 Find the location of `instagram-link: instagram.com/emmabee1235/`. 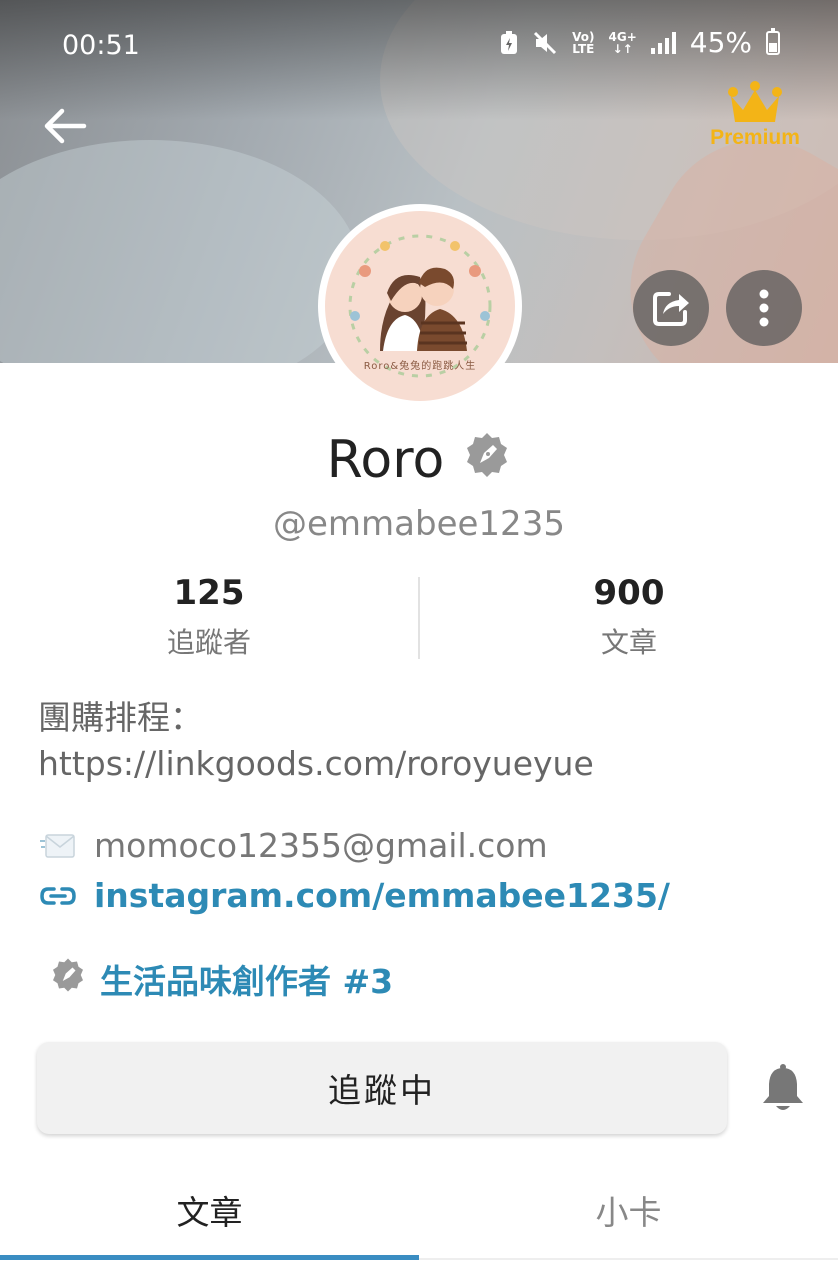

instagram-link: instagram.com/emmabee1235/ is located at coordinates (354, 895).